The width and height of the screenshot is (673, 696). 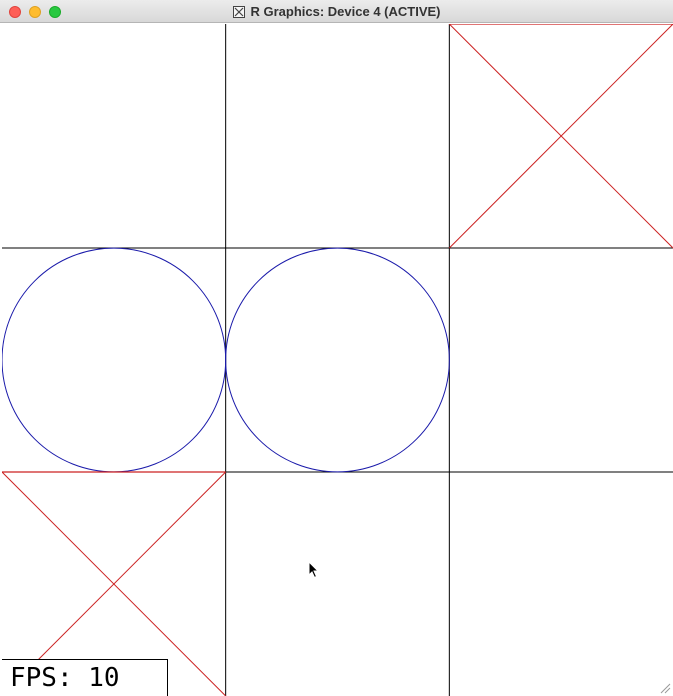 What do you see at coordinates (665, 688) in the screenshot?
I see `resize-grip-icon` at bounding box center [665, 688].